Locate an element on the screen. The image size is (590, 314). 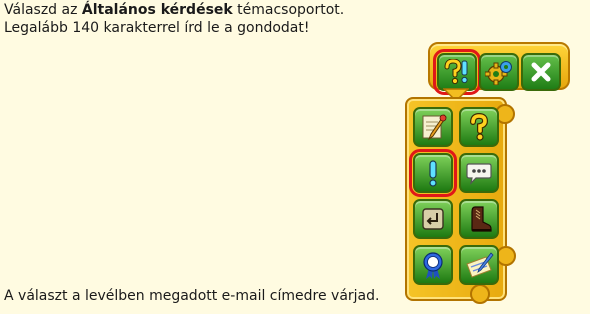
close-icon is located at coordinates (541, 72).